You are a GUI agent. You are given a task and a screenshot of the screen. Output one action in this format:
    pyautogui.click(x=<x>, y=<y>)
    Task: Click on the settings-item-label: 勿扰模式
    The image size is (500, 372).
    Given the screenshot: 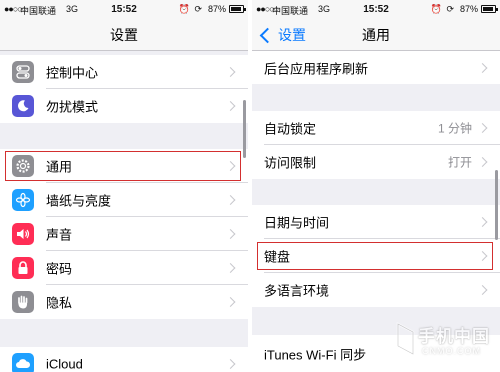 What is the action you would take?
    pyautogui.click(x=72, y=107)
    